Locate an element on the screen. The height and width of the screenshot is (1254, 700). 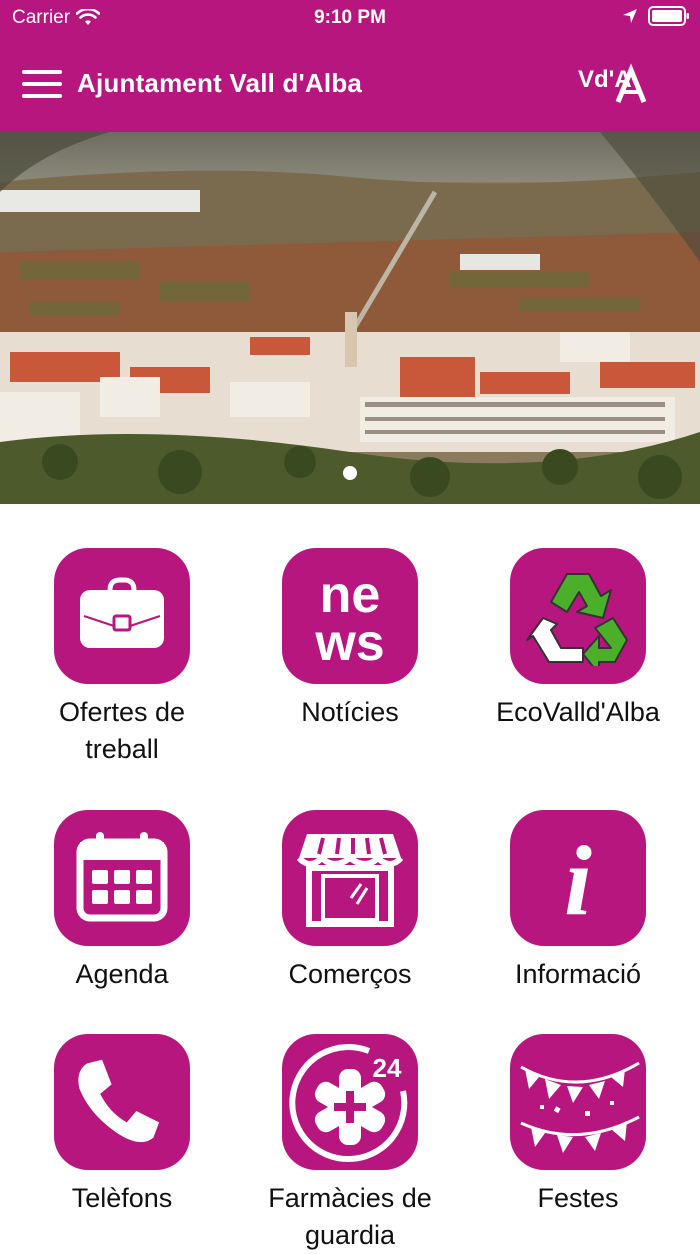
tile-comercos: Comerços is located at coordinates (350, 901).